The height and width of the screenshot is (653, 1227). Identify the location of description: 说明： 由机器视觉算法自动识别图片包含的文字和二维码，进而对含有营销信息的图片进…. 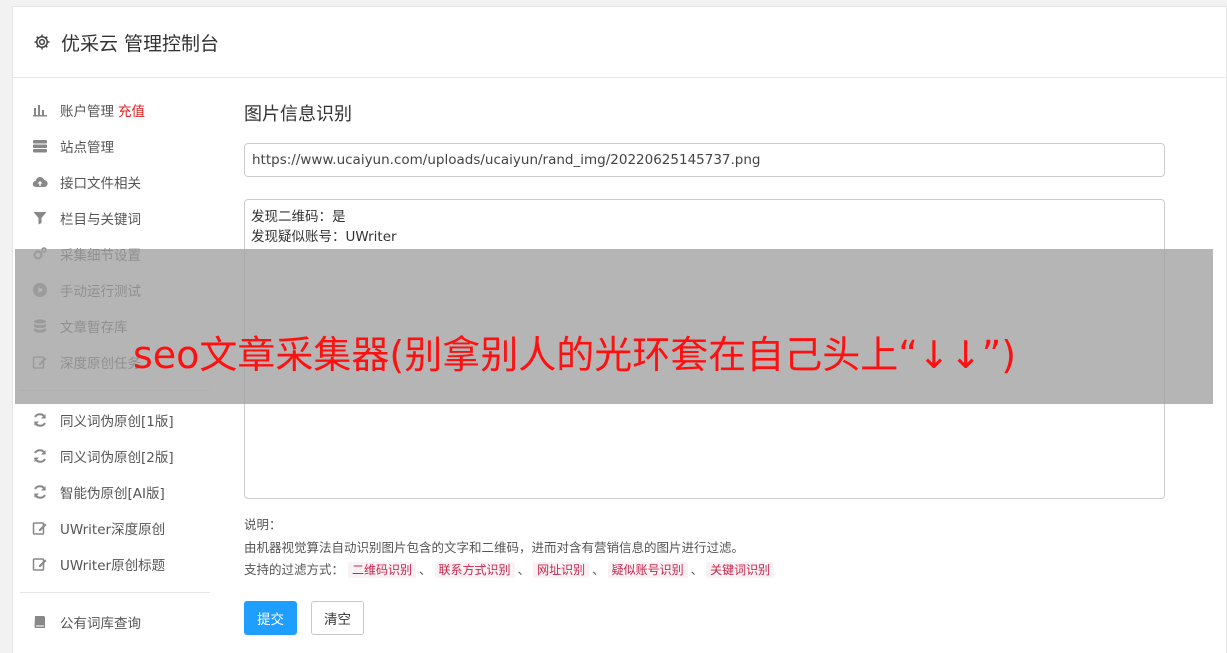
(704, 548).